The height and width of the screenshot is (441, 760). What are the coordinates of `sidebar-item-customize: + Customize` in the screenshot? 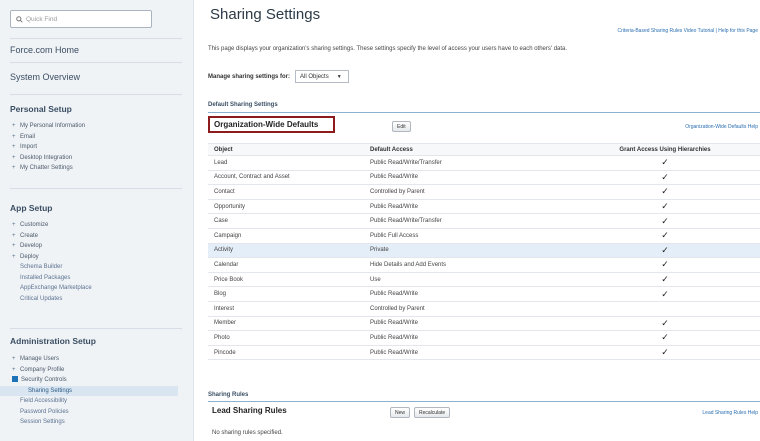 It's located at (52, 225).